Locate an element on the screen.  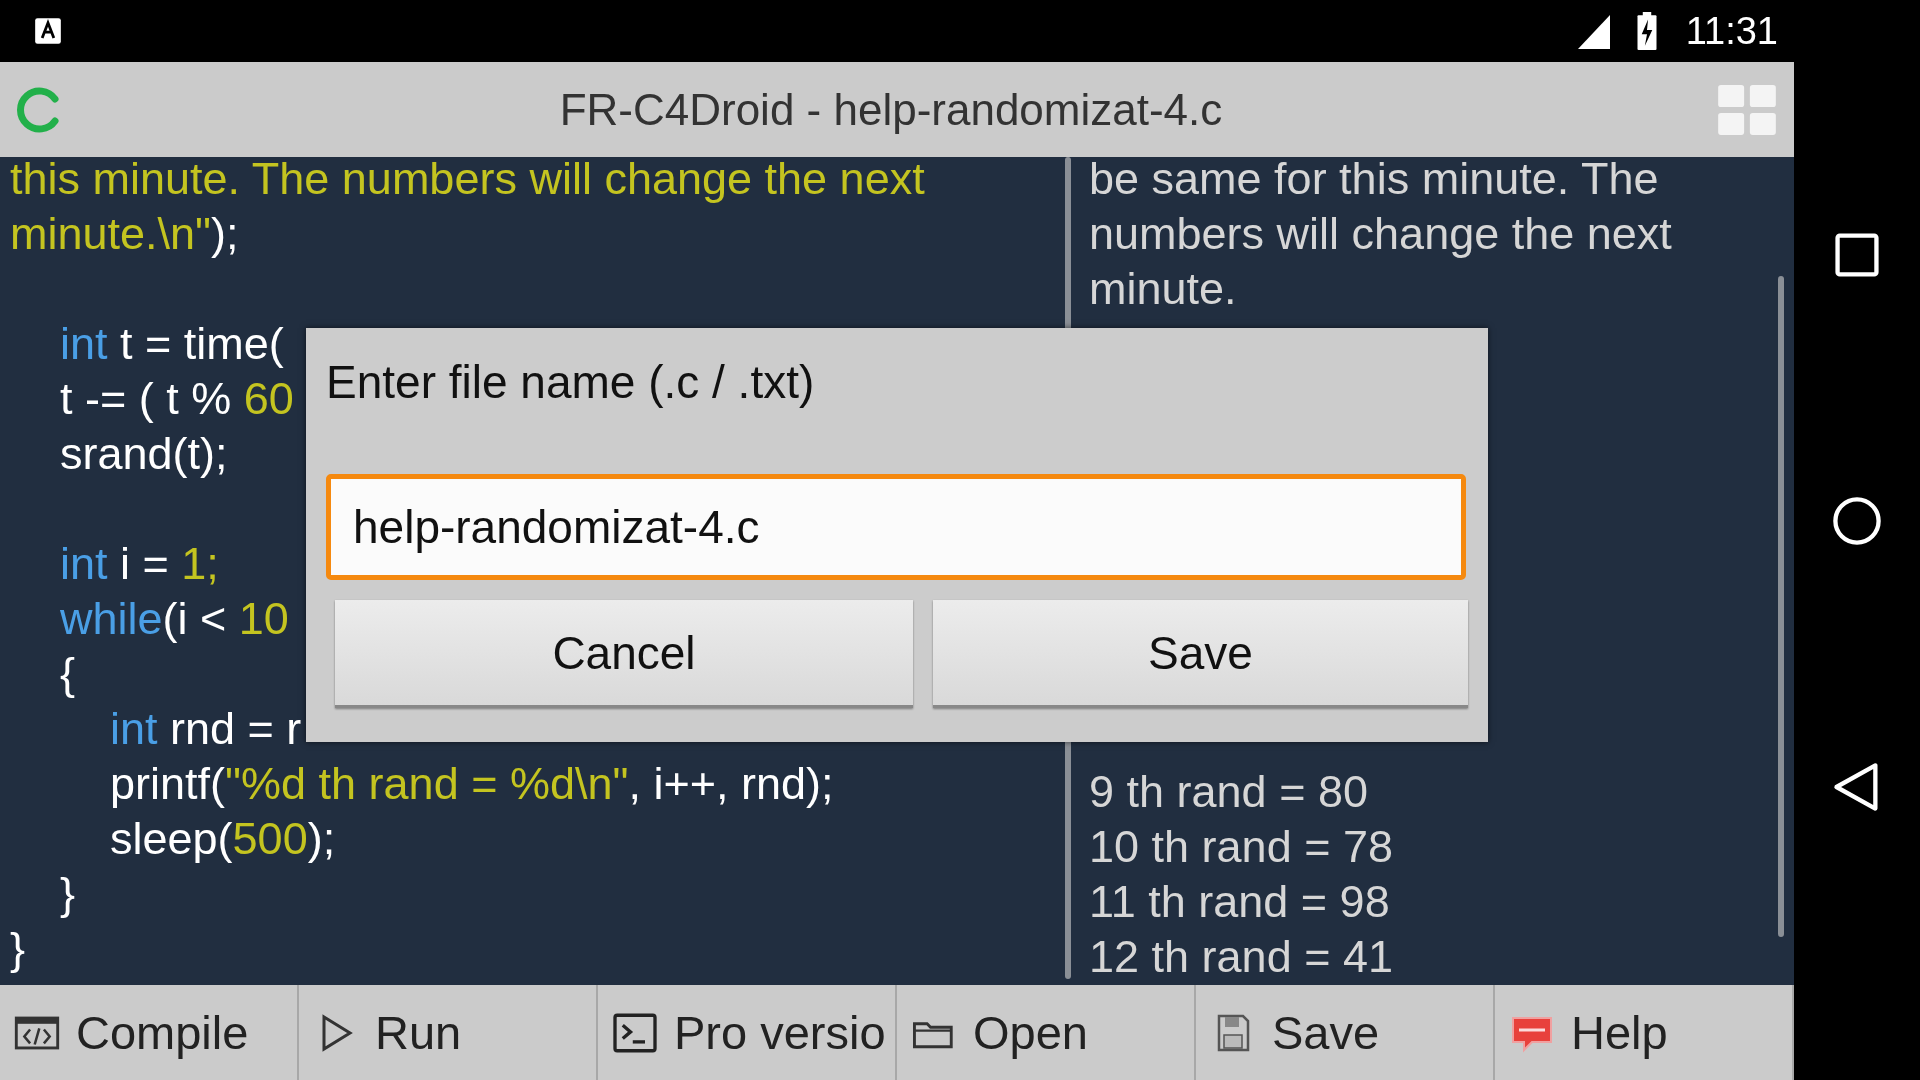
code-line: printf("%d th rand = %d\n", i++, rnd); is located at coordinates (471, 784).